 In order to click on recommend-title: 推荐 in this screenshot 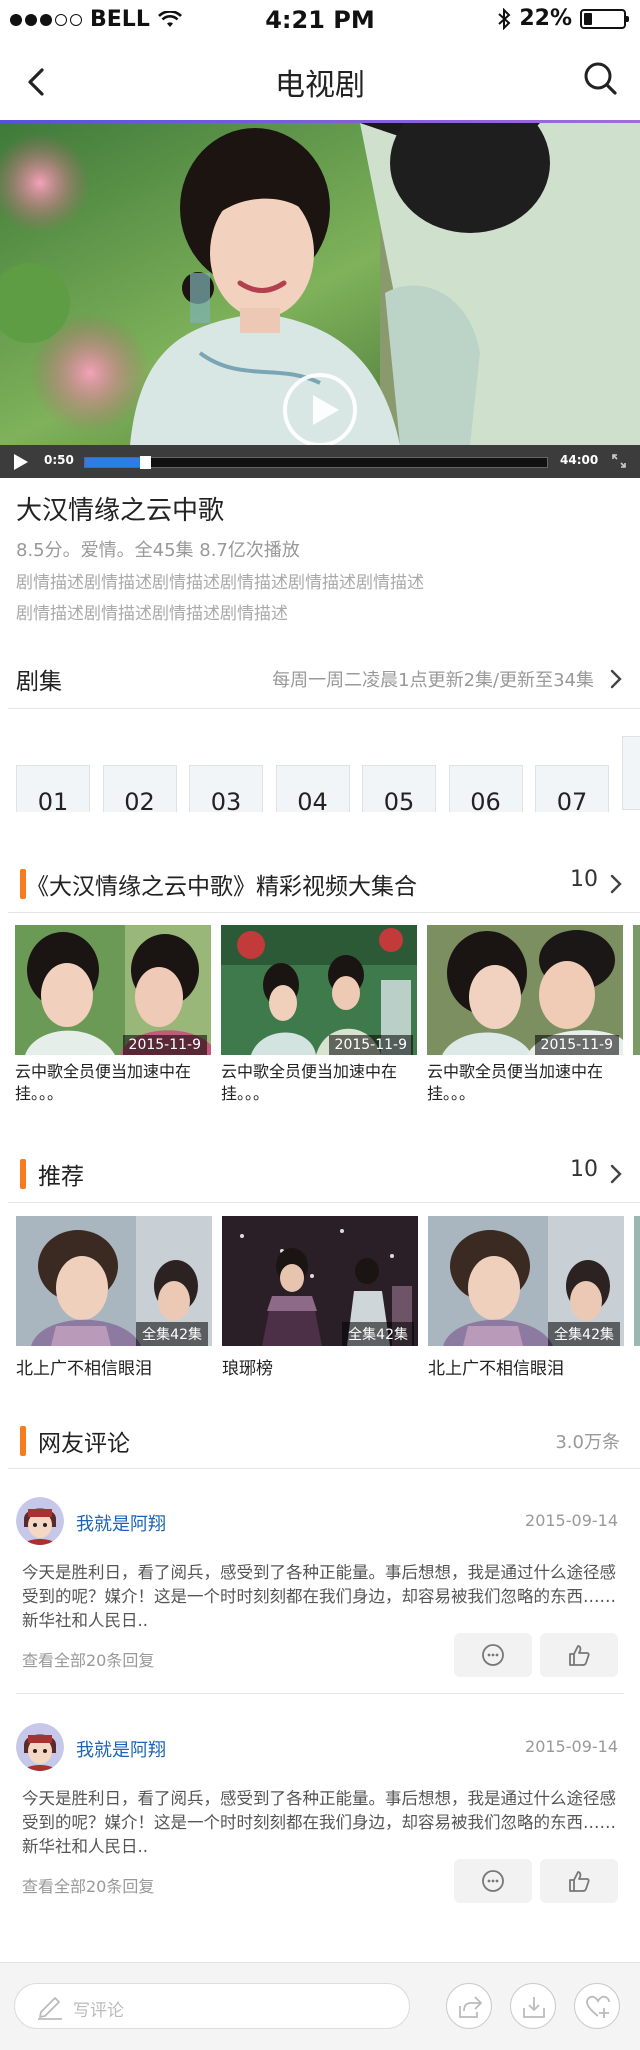, I will do `click(61, 1177)`.